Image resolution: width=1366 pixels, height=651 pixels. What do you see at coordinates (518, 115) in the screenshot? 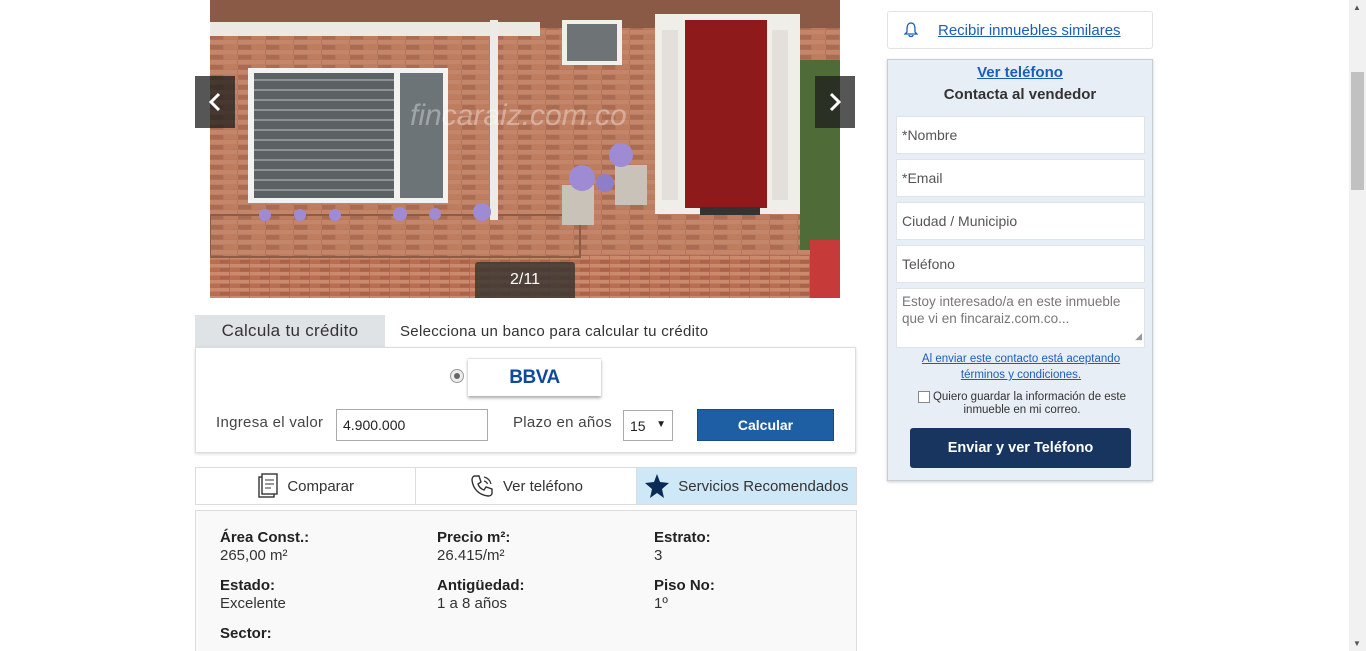
I see `photo-watermark: fincaraiz.com.co` at bounding box center [518, 115].